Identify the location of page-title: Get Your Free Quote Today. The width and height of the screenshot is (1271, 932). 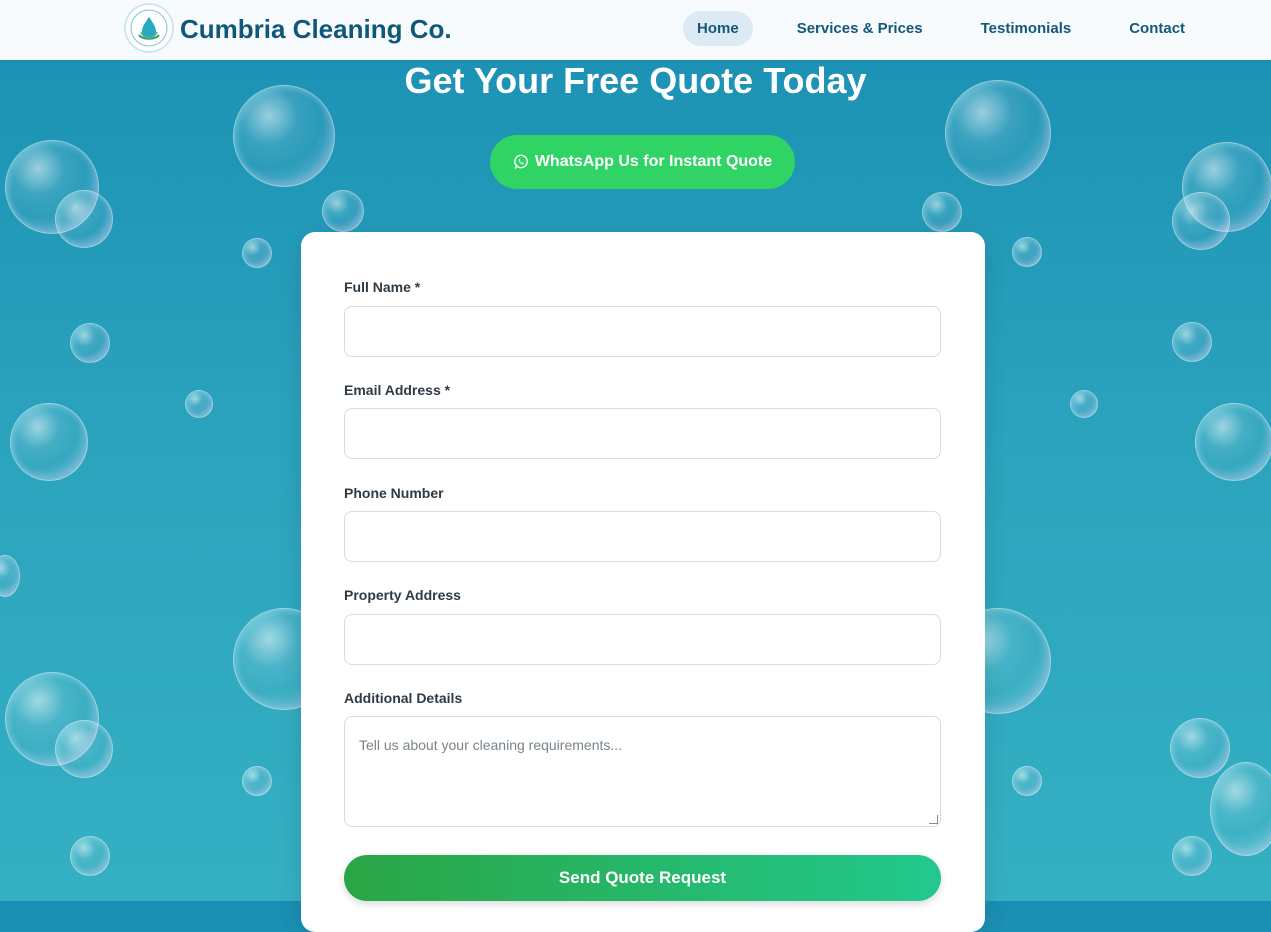
(635, 80).